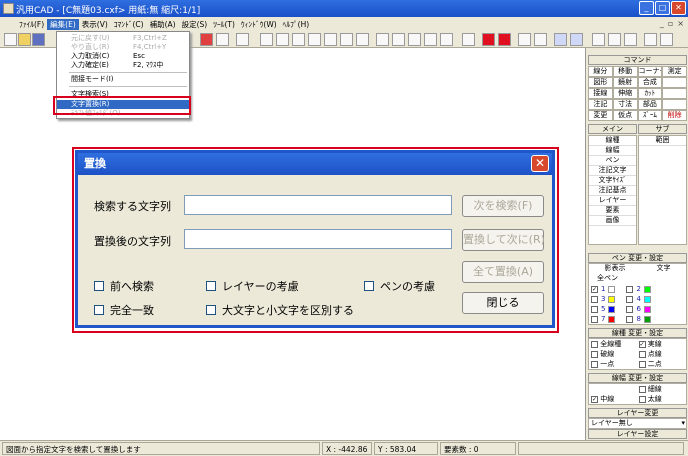 The width and height of the screenshot is (688, 456). I want to click on main-item-pen: ペン, so click(612, 161).